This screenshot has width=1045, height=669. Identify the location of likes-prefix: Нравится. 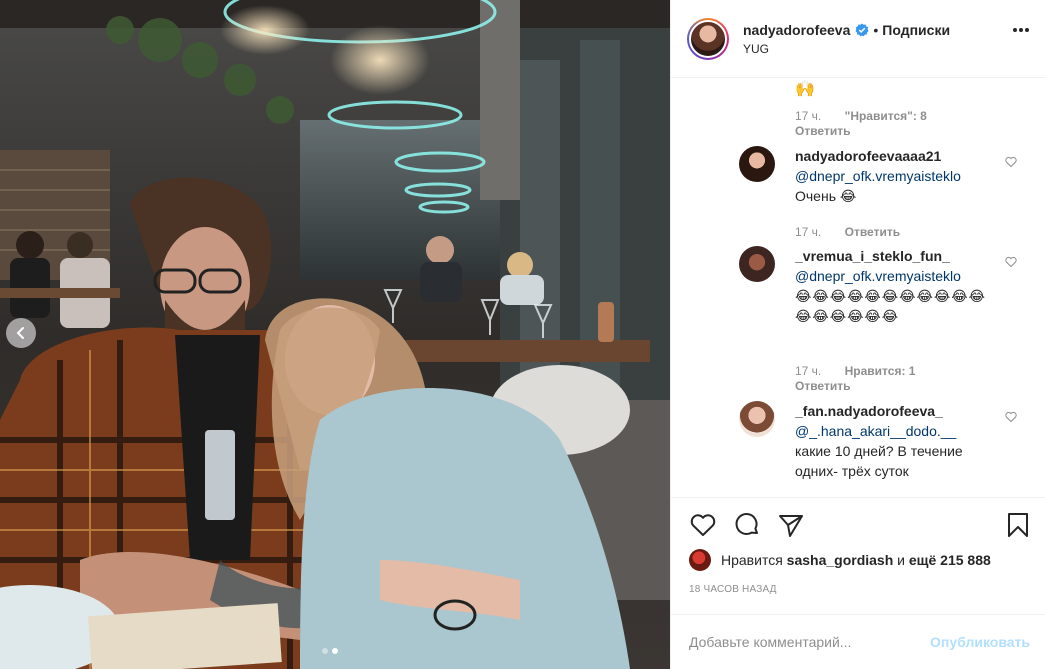
(752, 560).